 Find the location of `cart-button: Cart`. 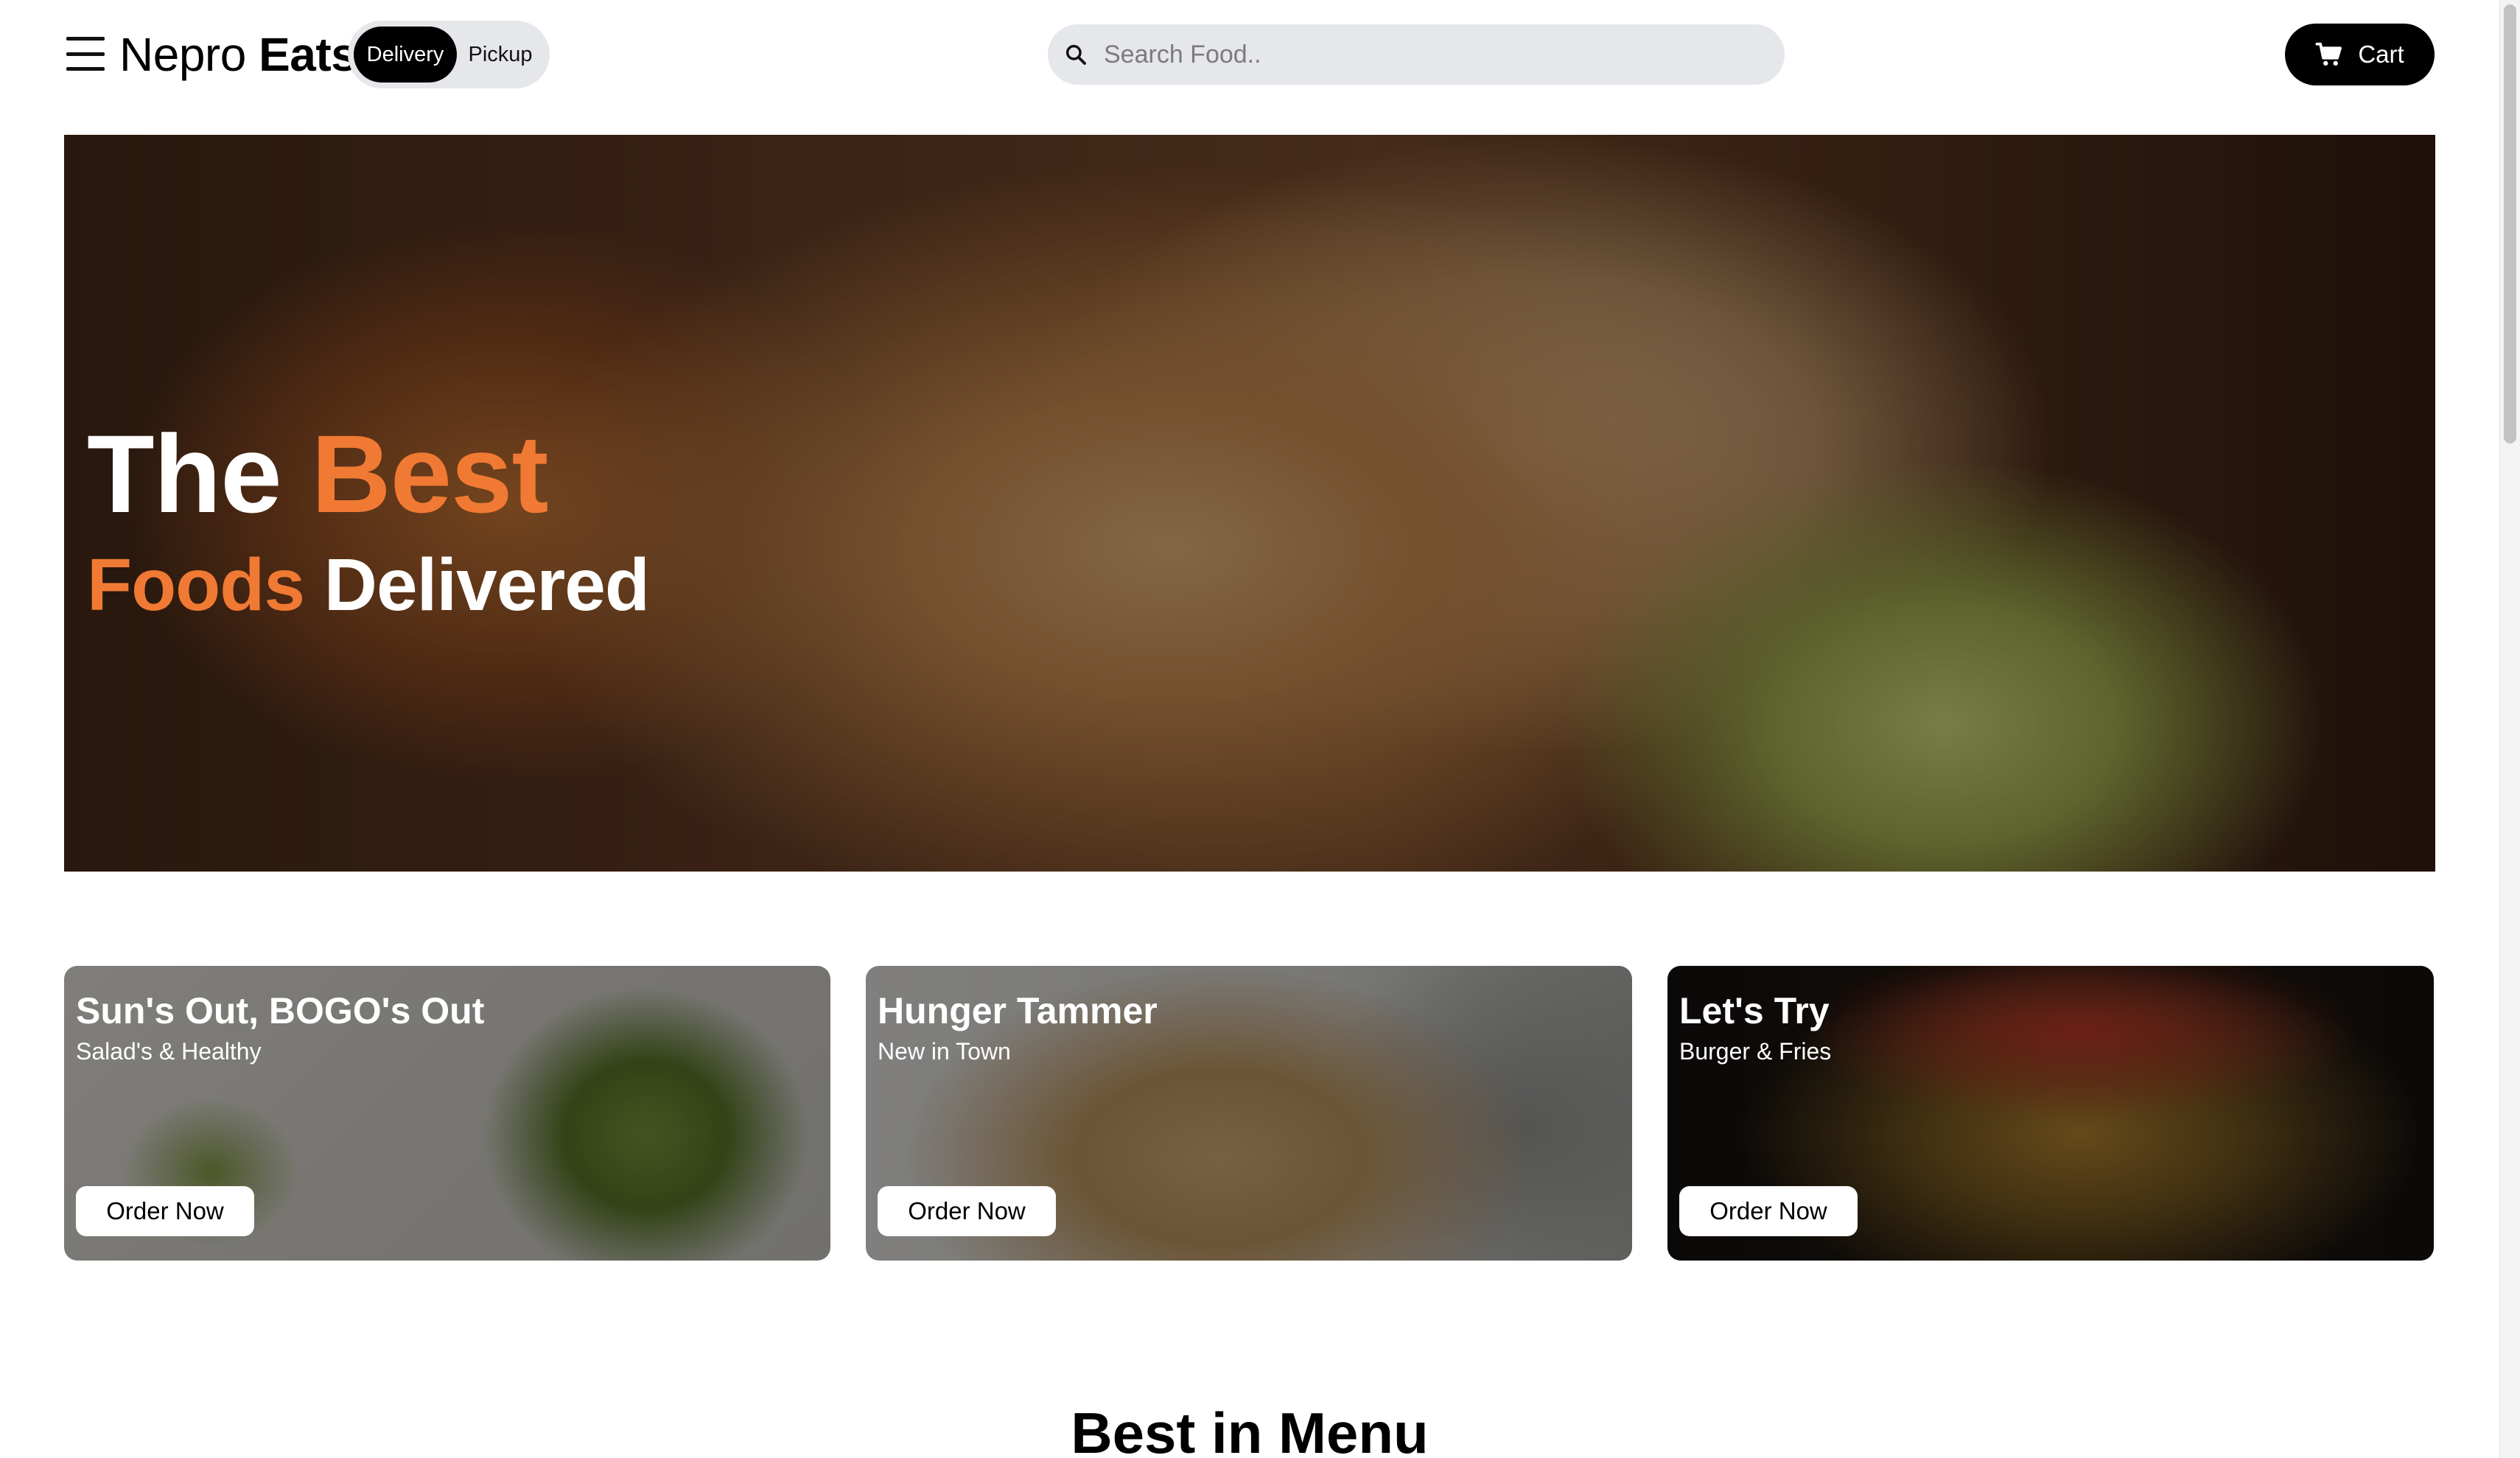

cart-button: Cart is located at coordinates (2360, 55).